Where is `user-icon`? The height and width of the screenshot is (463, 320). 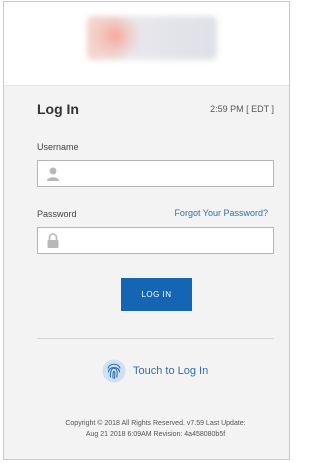 user-icon is located at coordinates (53, 174).